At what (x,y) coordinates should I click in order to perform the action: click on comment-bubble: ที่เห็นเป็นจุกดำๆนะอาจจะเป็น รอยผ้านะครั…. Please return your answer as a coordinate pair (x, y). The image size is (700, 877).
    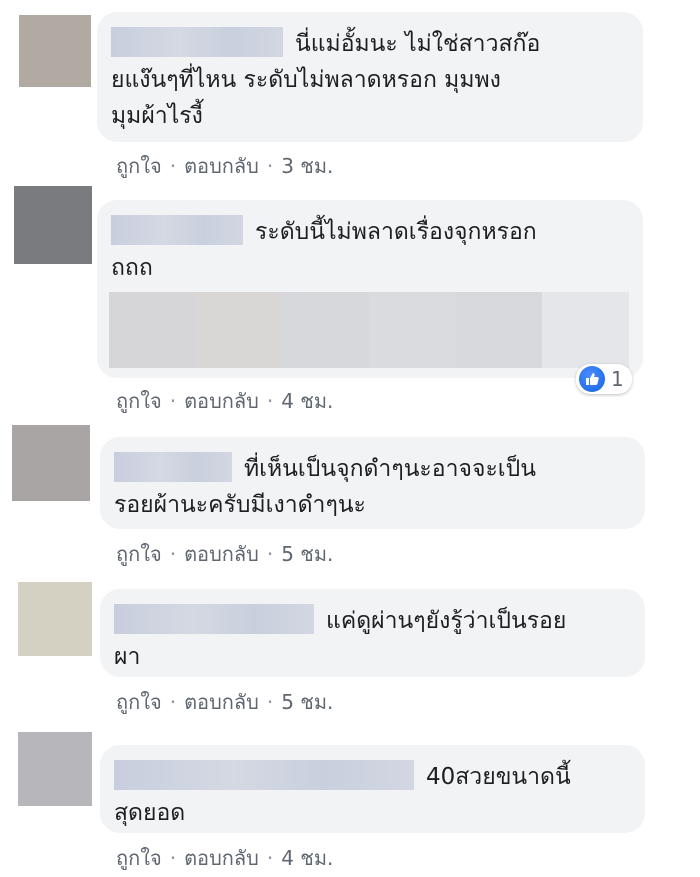
    Looking at the image, I should click on (372, 483).